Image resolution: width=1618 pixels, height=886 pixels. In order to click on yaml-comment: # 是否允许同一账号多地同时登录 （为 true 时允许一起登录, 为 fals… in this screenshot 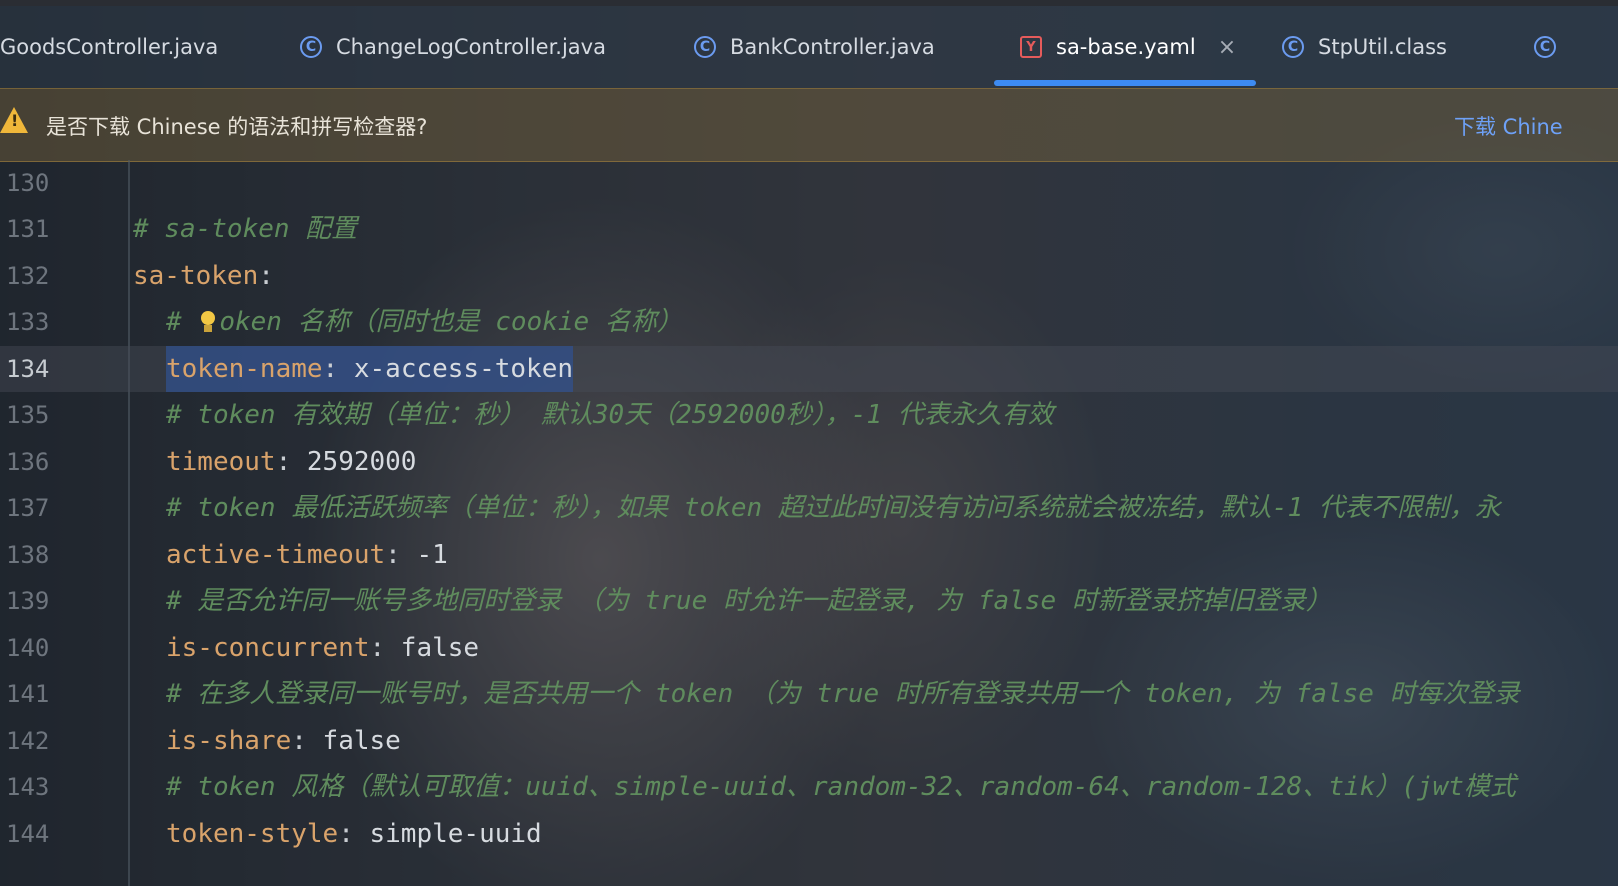, I will do `click(749, 601)`.